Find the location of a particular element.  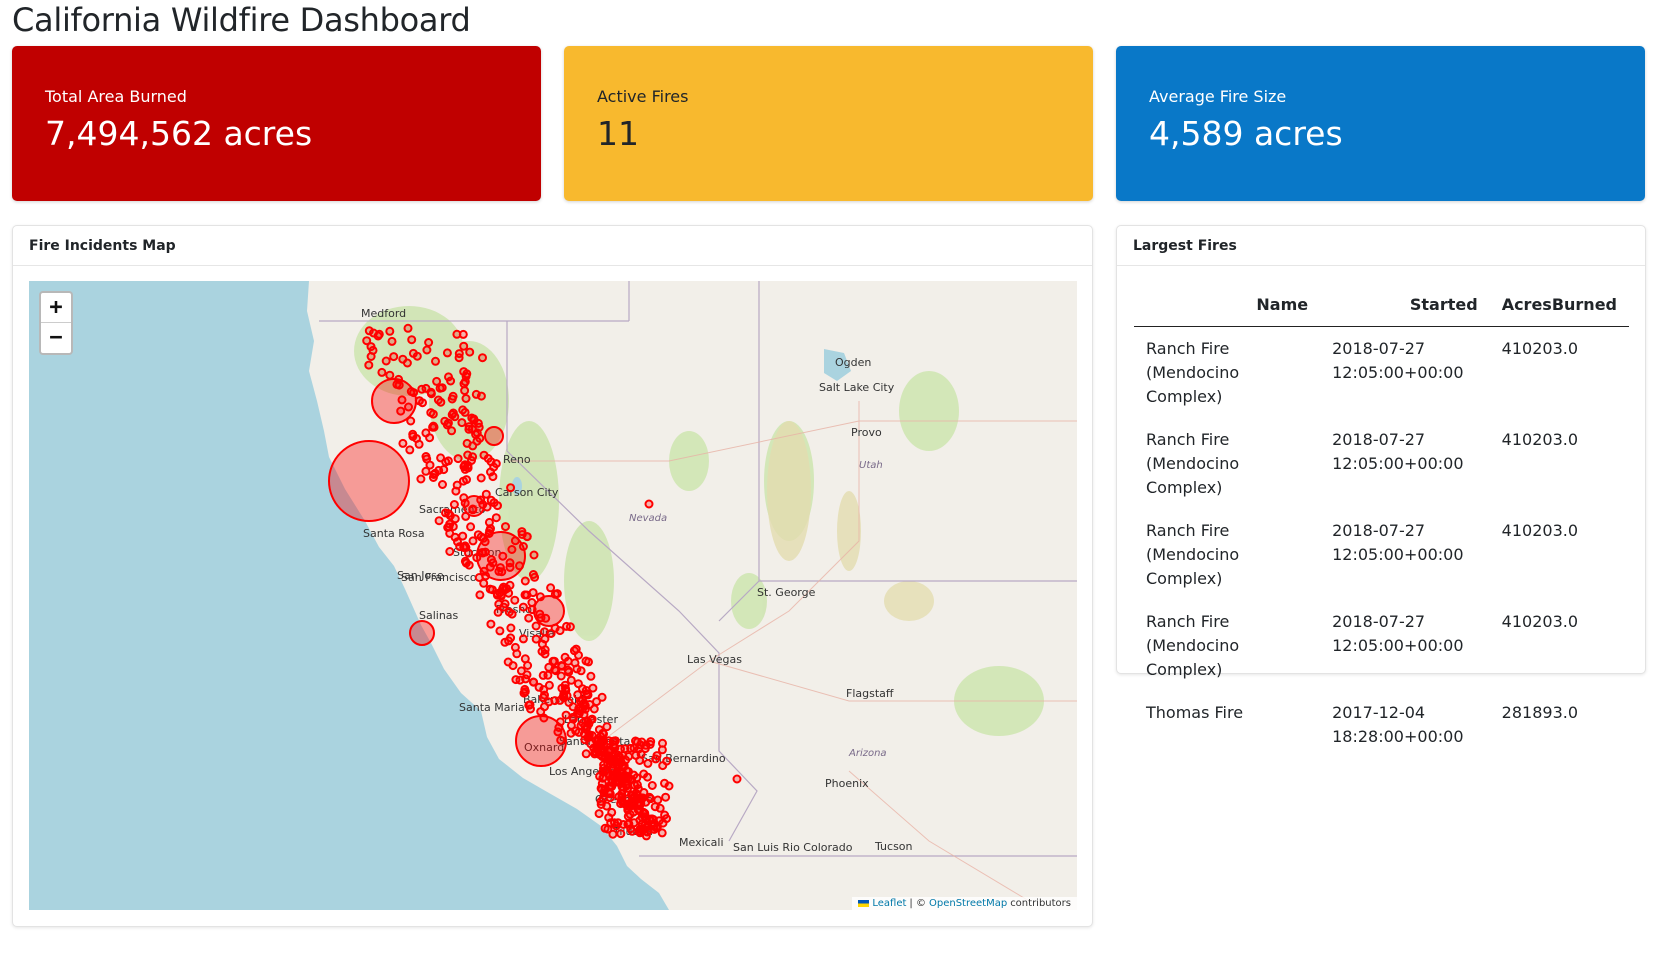

zoom-in-button: + is located at coordinates (56, 308).